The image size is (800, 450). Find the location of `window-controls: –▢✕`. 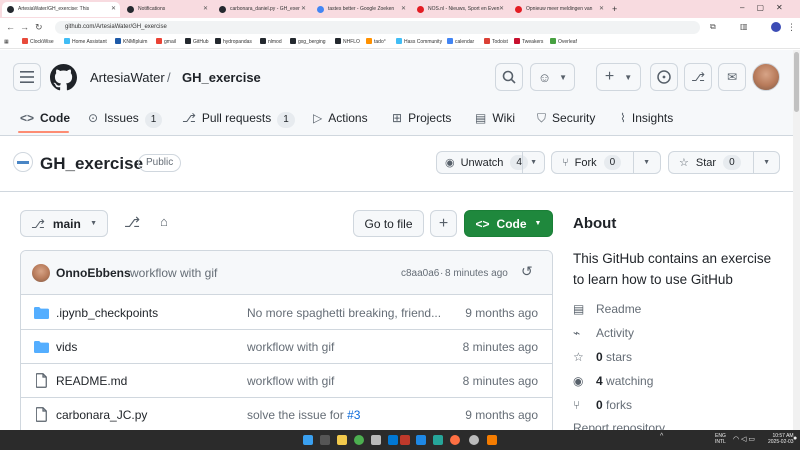

window-controls: –▢✕ is located at coordinates (767, 7).